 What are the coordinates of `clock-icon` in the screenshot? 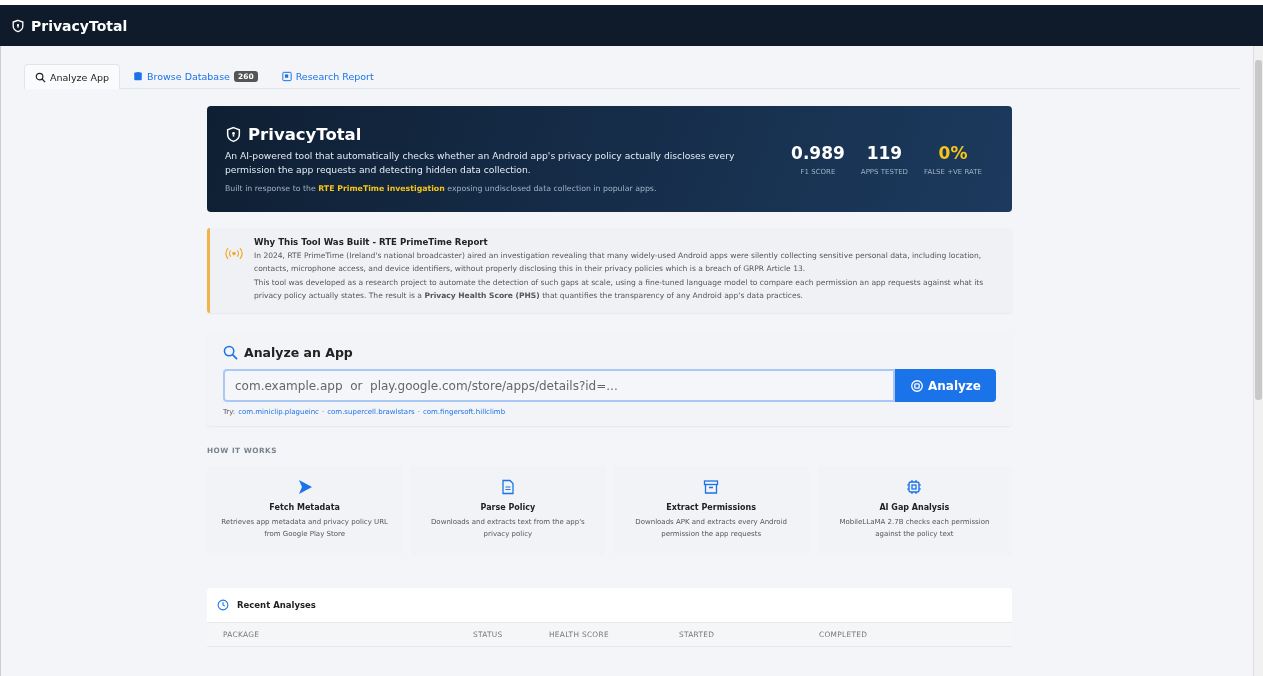 It's located at (223, 605).